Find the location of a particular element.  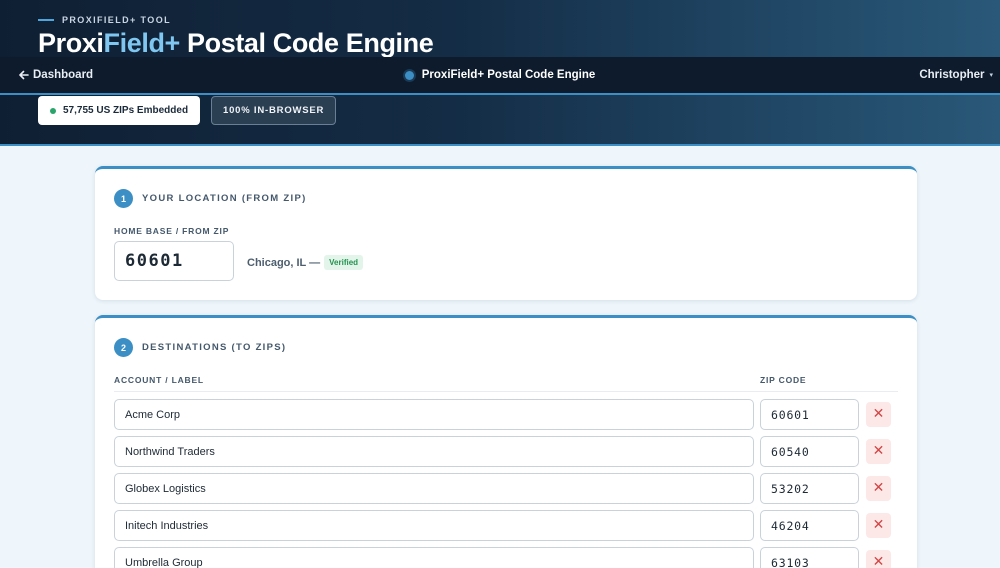

title-part-field: Field+ is located at coordinates (142, 43).